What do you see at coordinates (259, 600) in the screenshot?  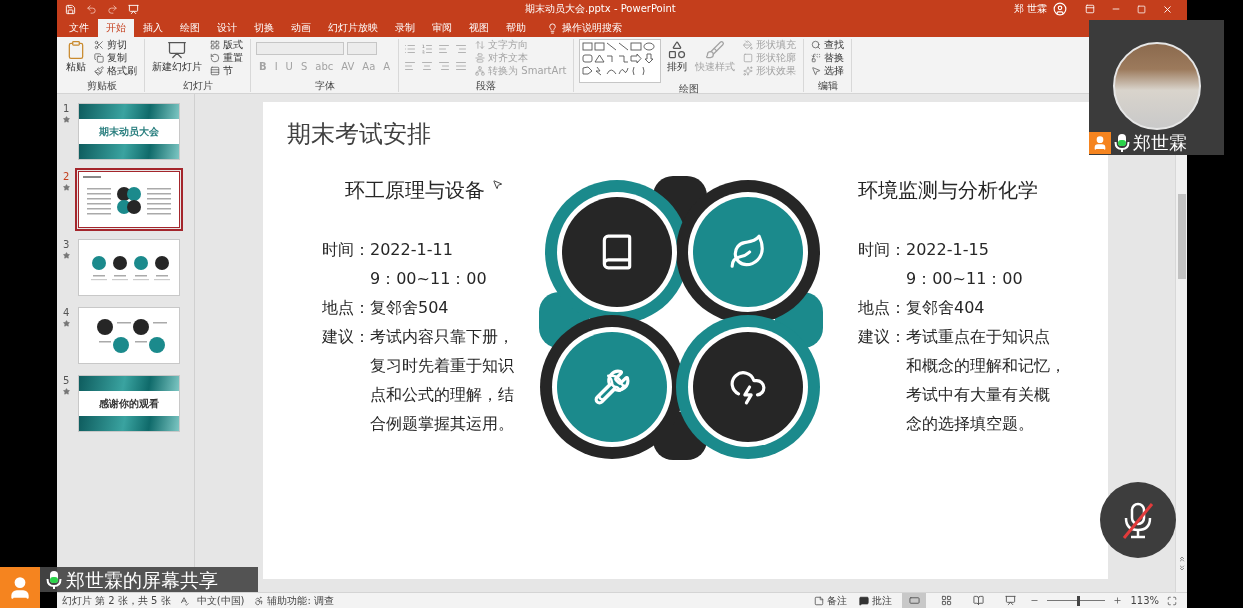 I see `accessibility-icon` at bounding box center [259, 600].